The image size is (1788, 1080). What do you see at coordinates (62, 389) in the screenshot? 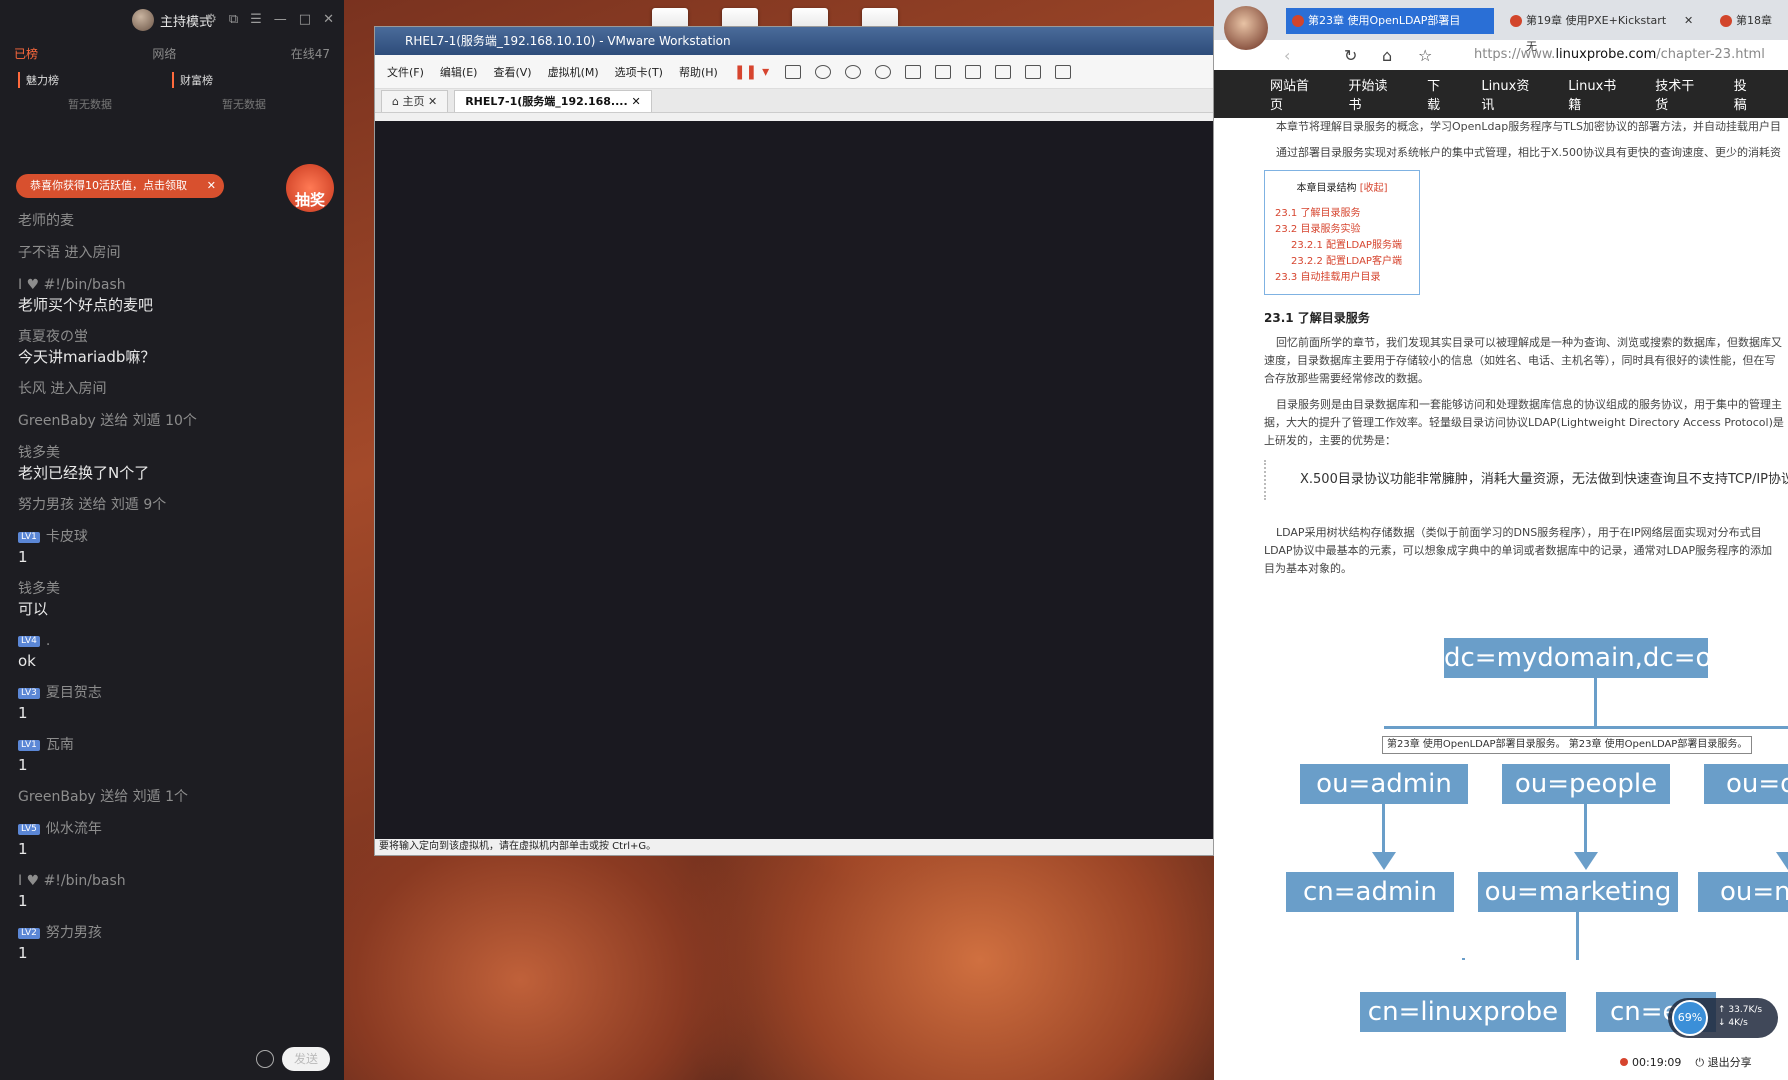
I see `message-sender: 长风 进入房间` at bounding box center [62, 389].